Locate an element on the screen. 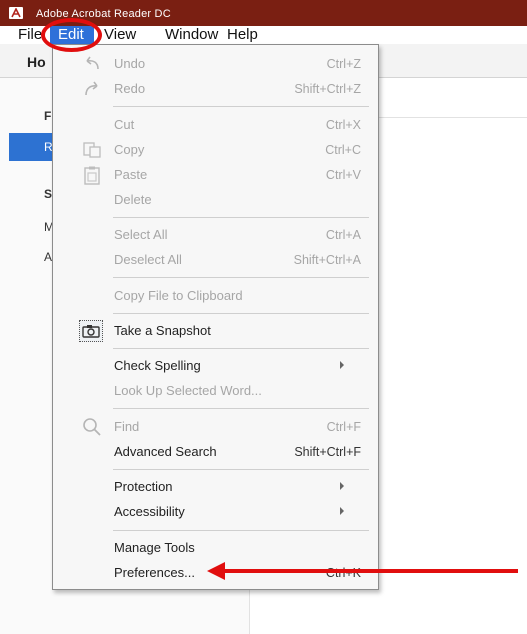 This screenshot has width=527, height=634. undo-icon is located at coordinates (92, 64).